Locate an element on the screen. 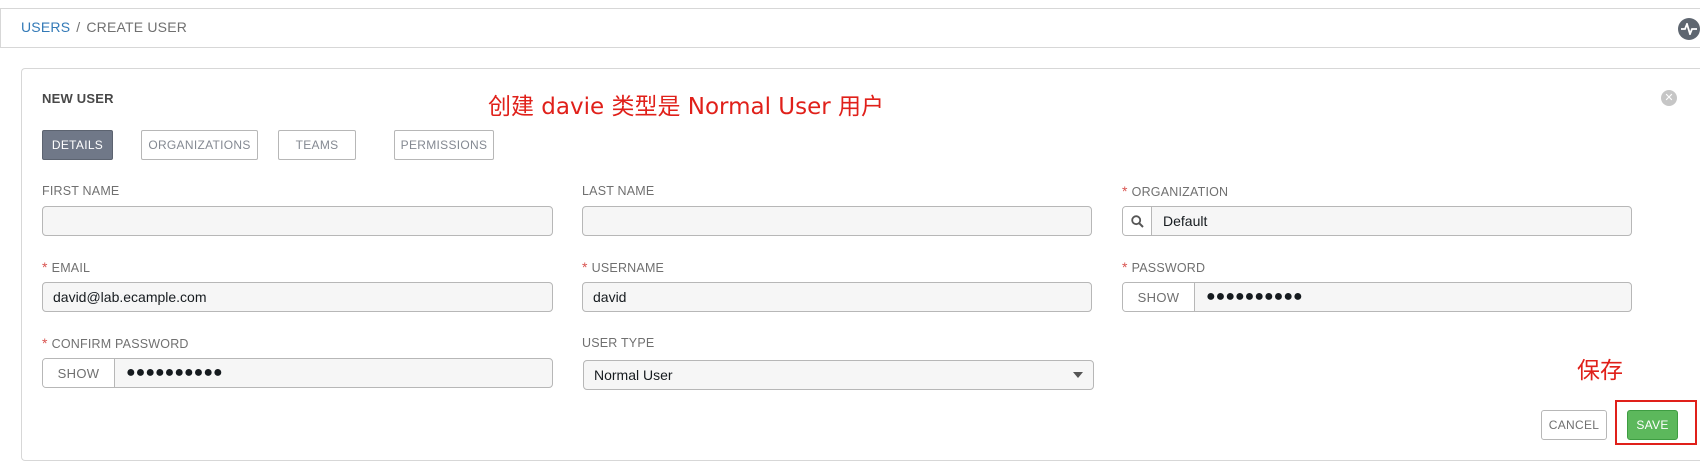  password-field: SHOW ●●●●●●●●●● is located at coordinates (1377, 297).